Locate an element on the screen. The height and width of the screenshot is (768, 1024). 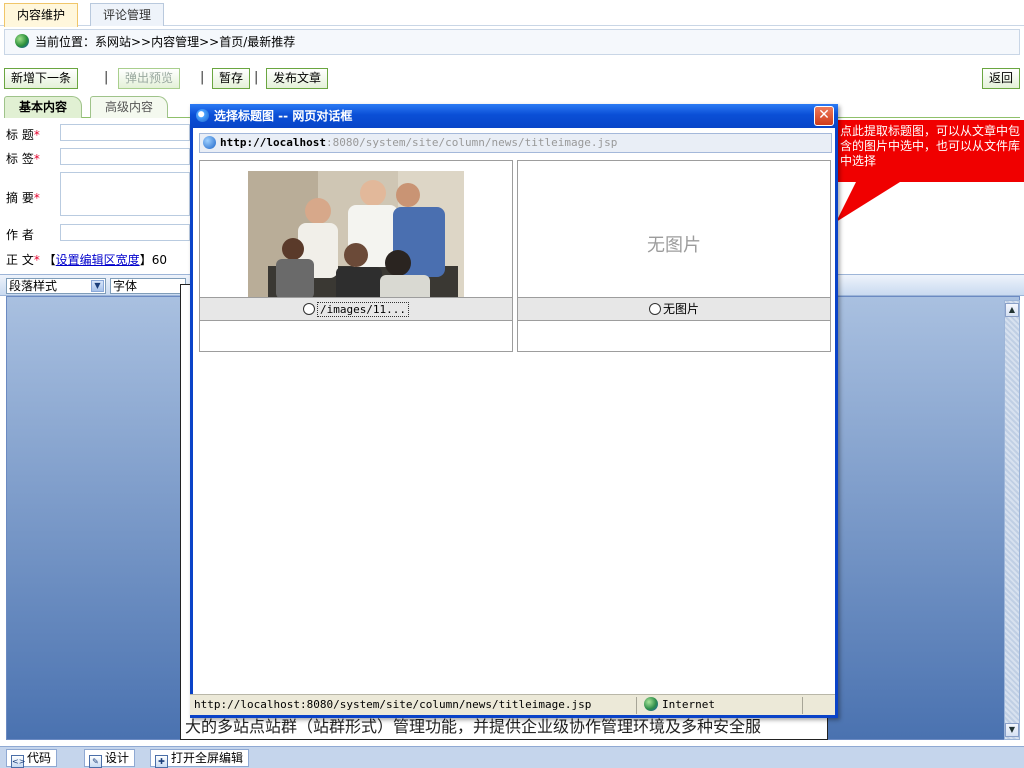
breadcrumb-text: 当前位置：系网站>>内容管理>>首页/最新推荐 is located at coordinates (165, 42).